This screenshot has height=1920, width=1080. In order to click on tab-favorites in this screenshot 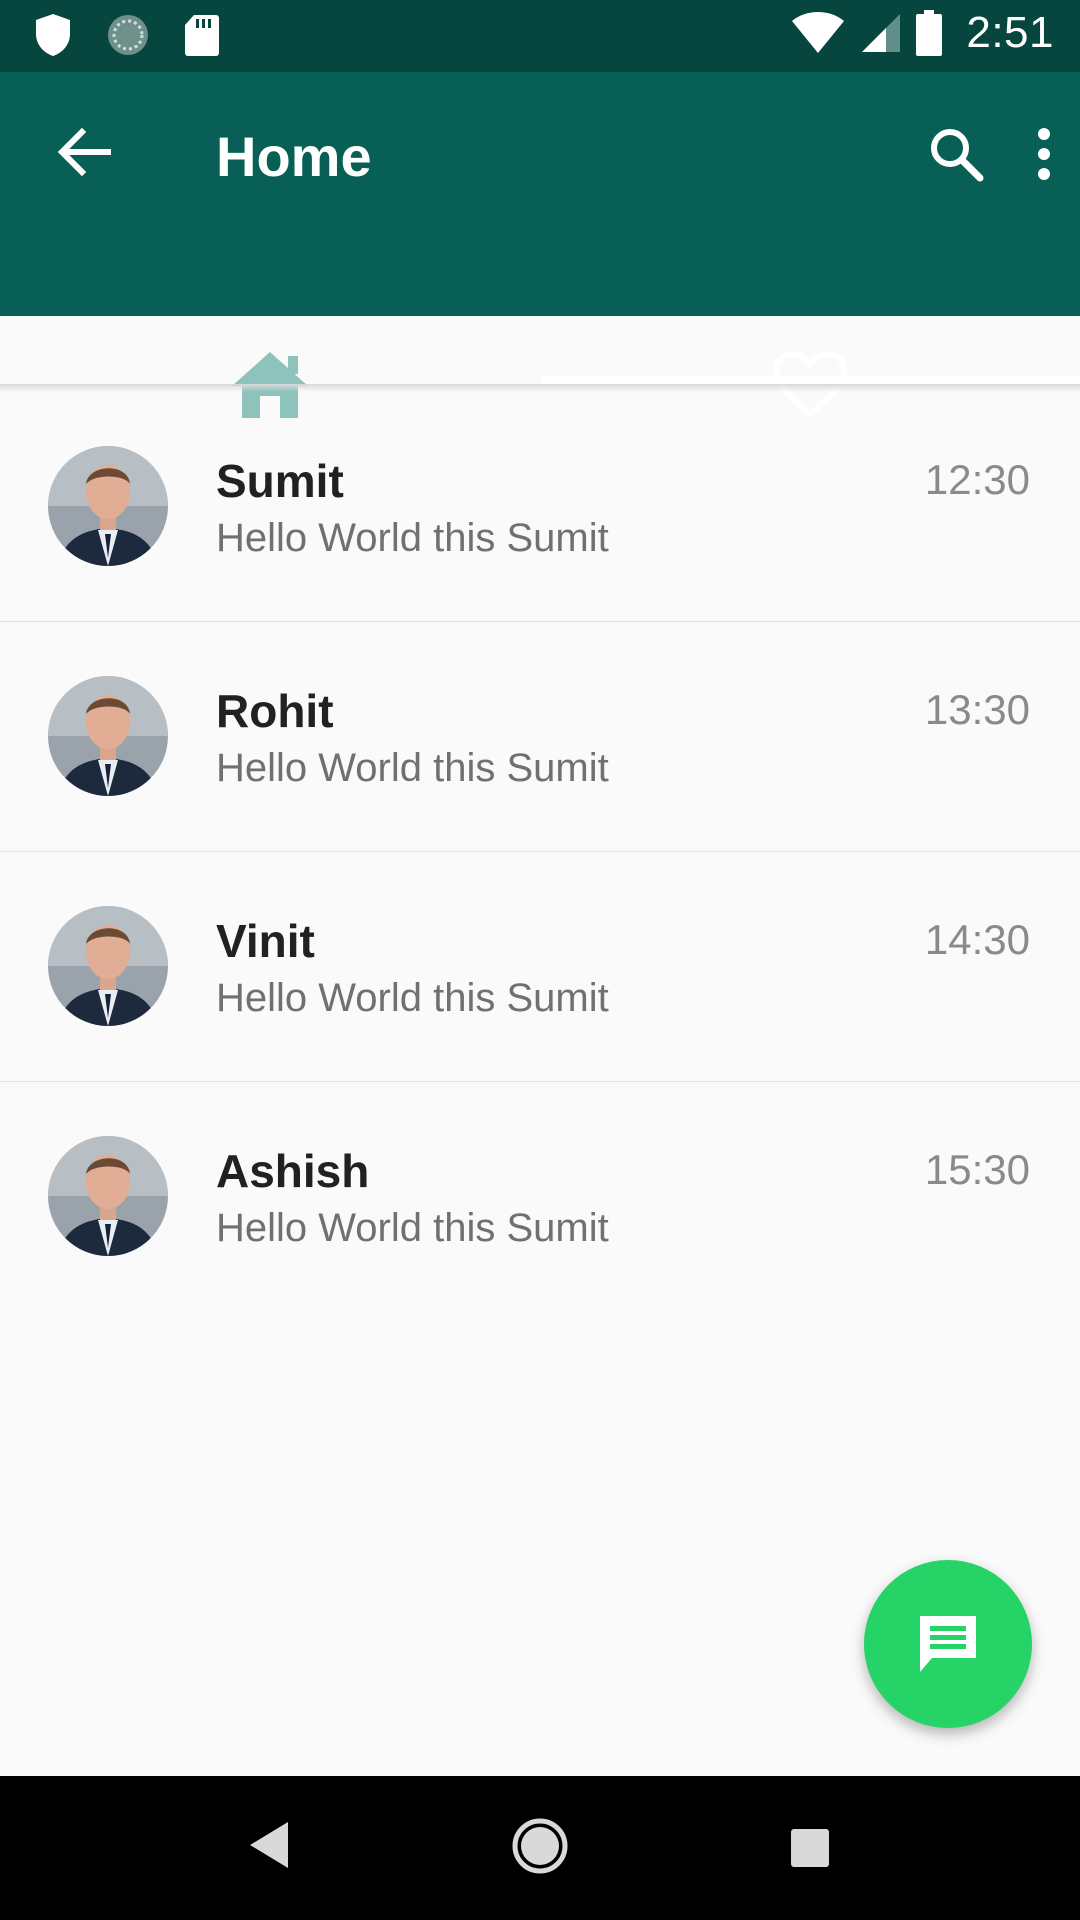, I will do `click(810, 336)`.